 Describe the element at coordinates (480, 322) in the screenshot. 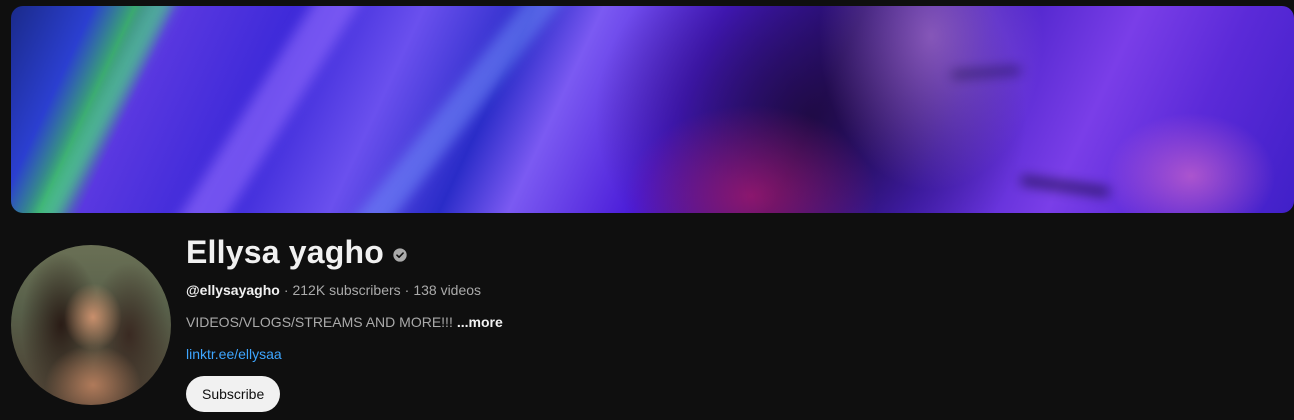

I see `more-link: ...more` at that location.